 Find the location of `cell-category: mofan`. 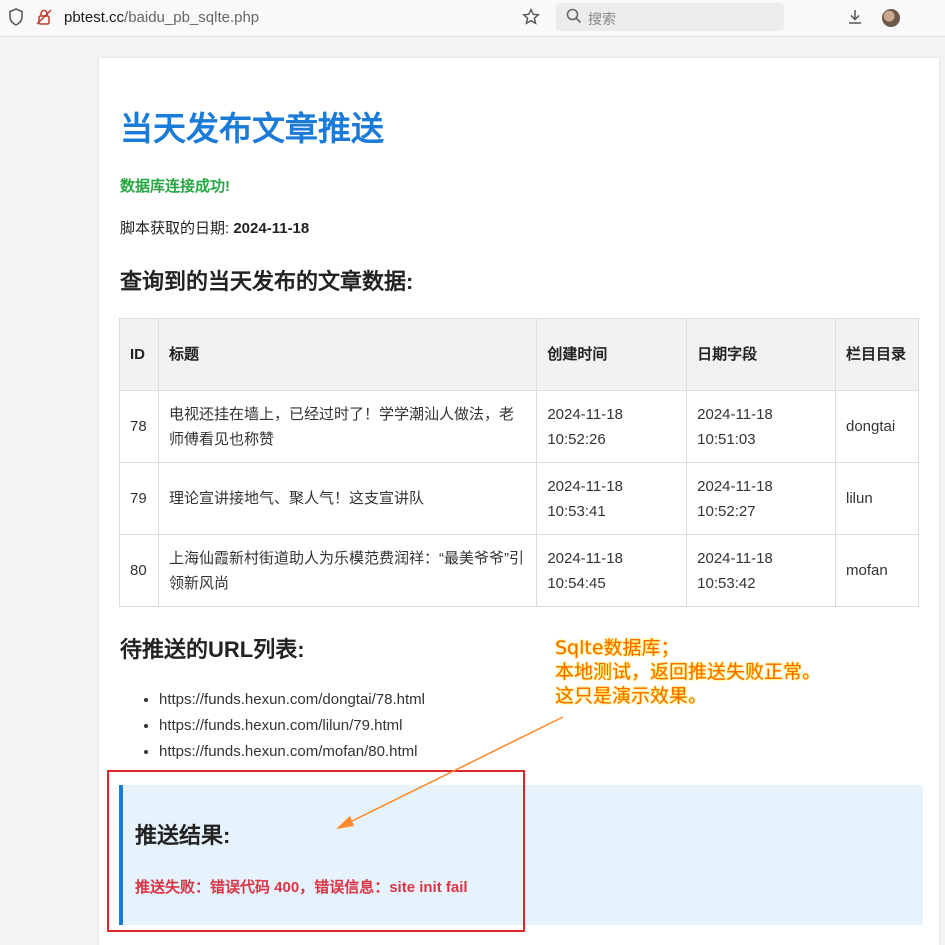

cell-category: mofan is located at coordinates (877, 570).